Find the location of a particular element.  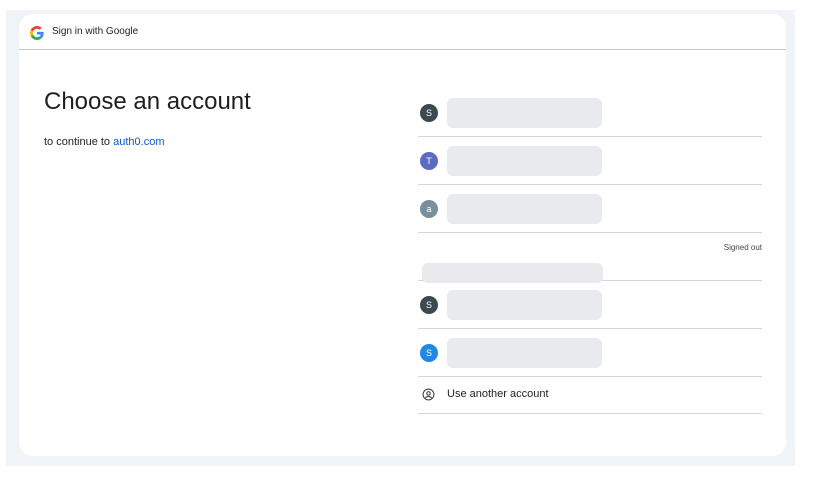

use-another-account-label: Use another account is located at coordinates (498, 394).